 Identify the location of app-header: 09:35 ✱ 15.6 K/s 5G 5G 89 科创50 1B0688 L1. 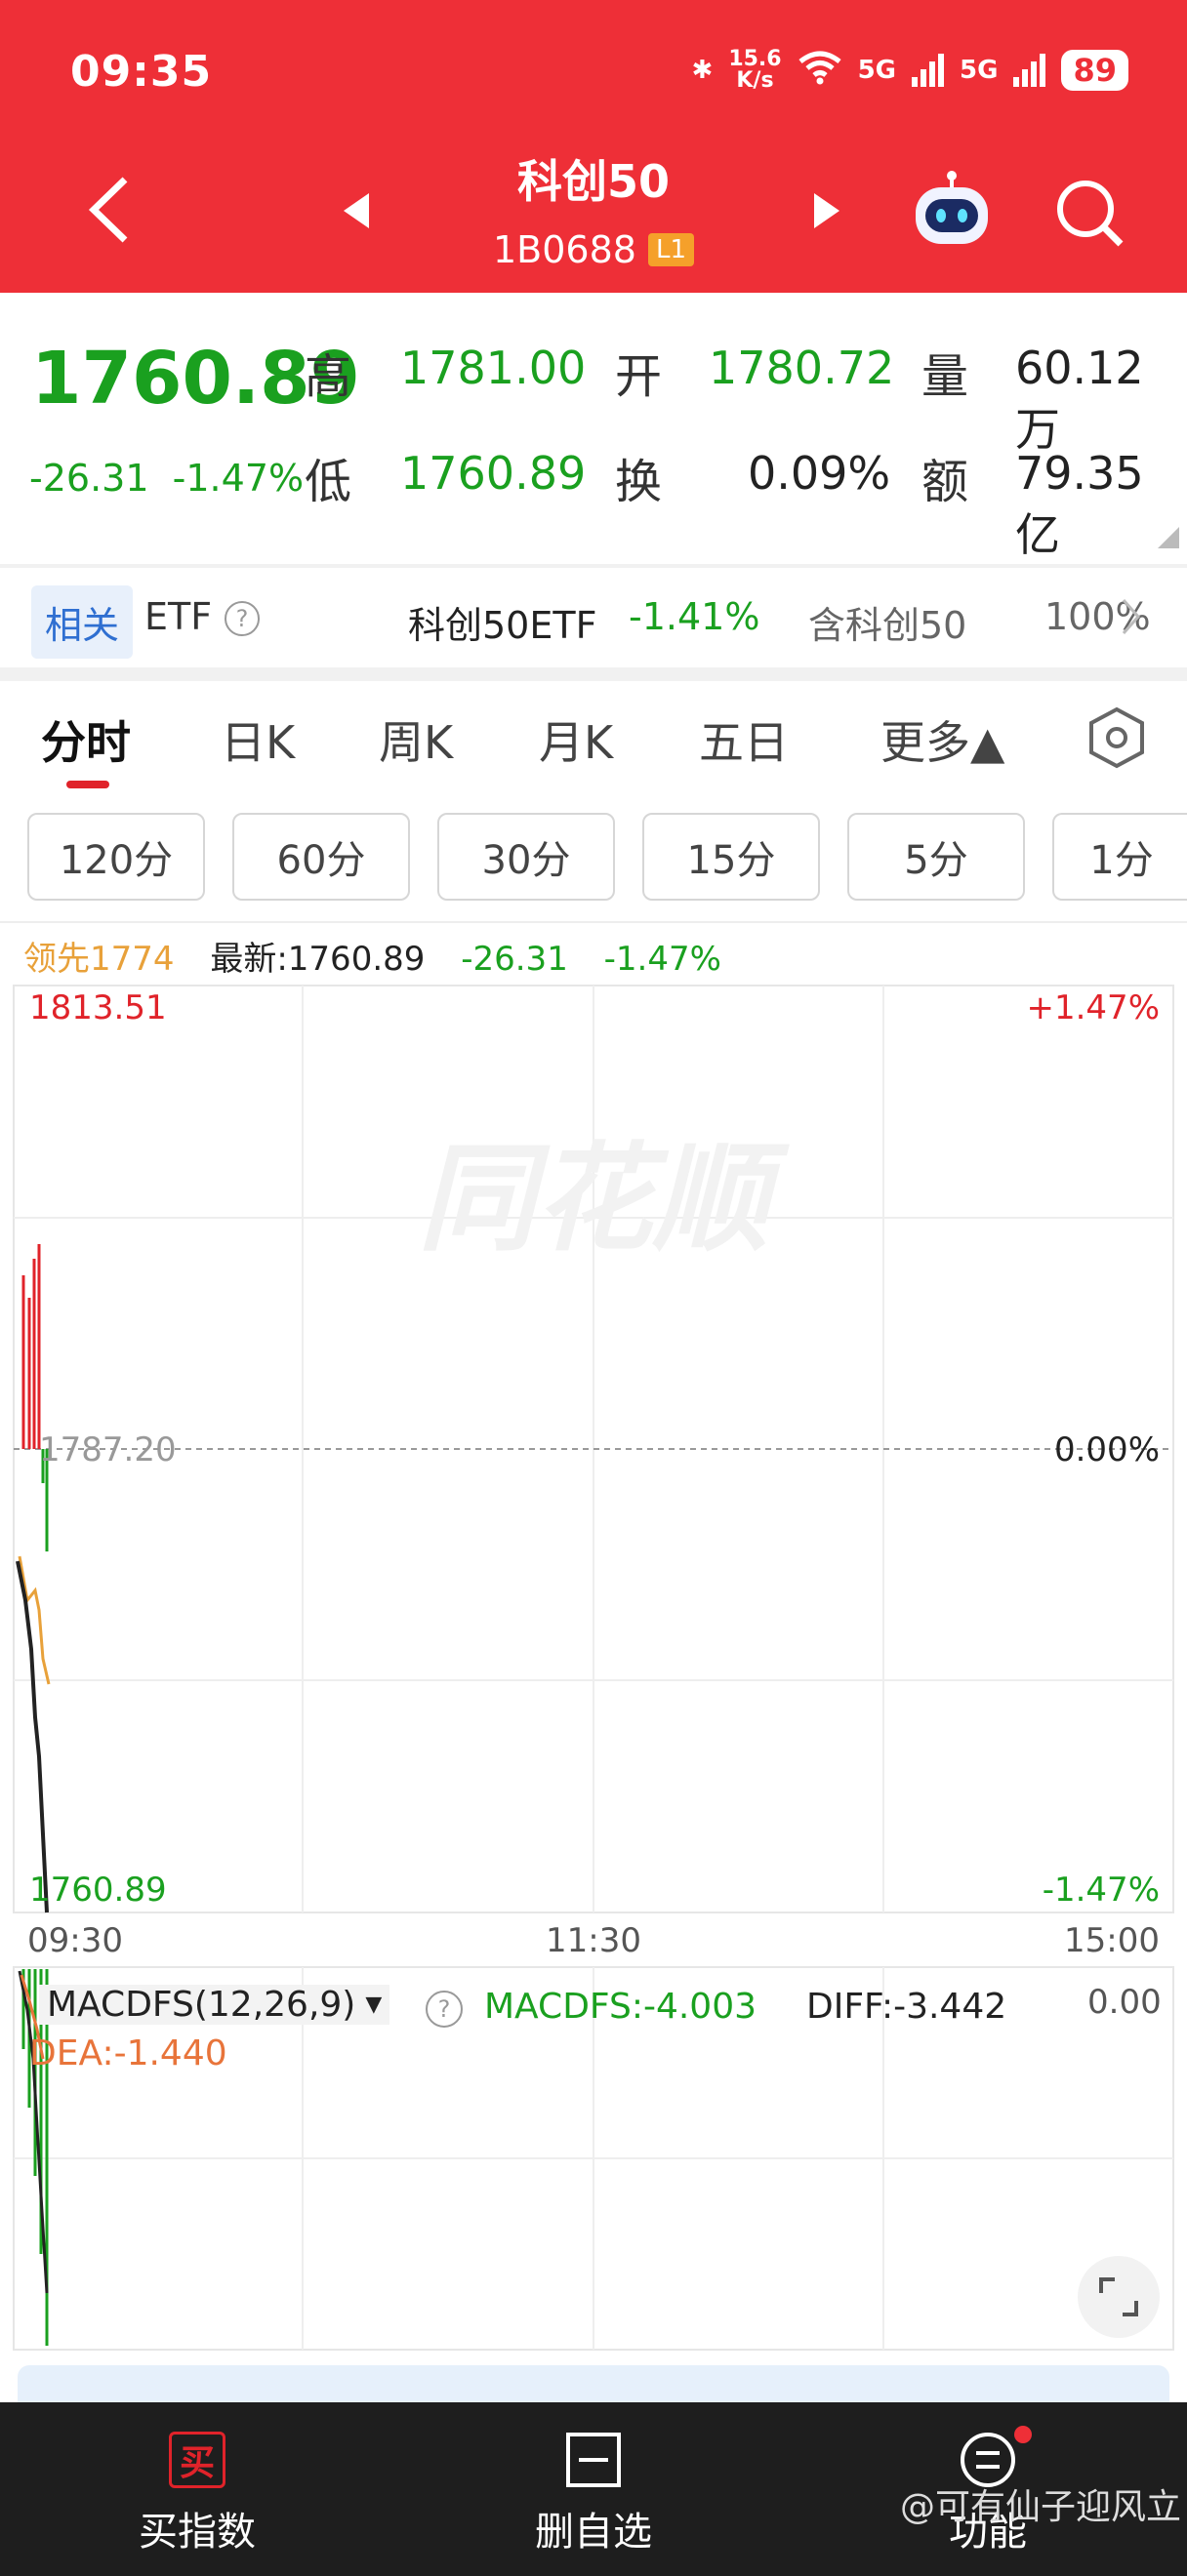
(593, 146).